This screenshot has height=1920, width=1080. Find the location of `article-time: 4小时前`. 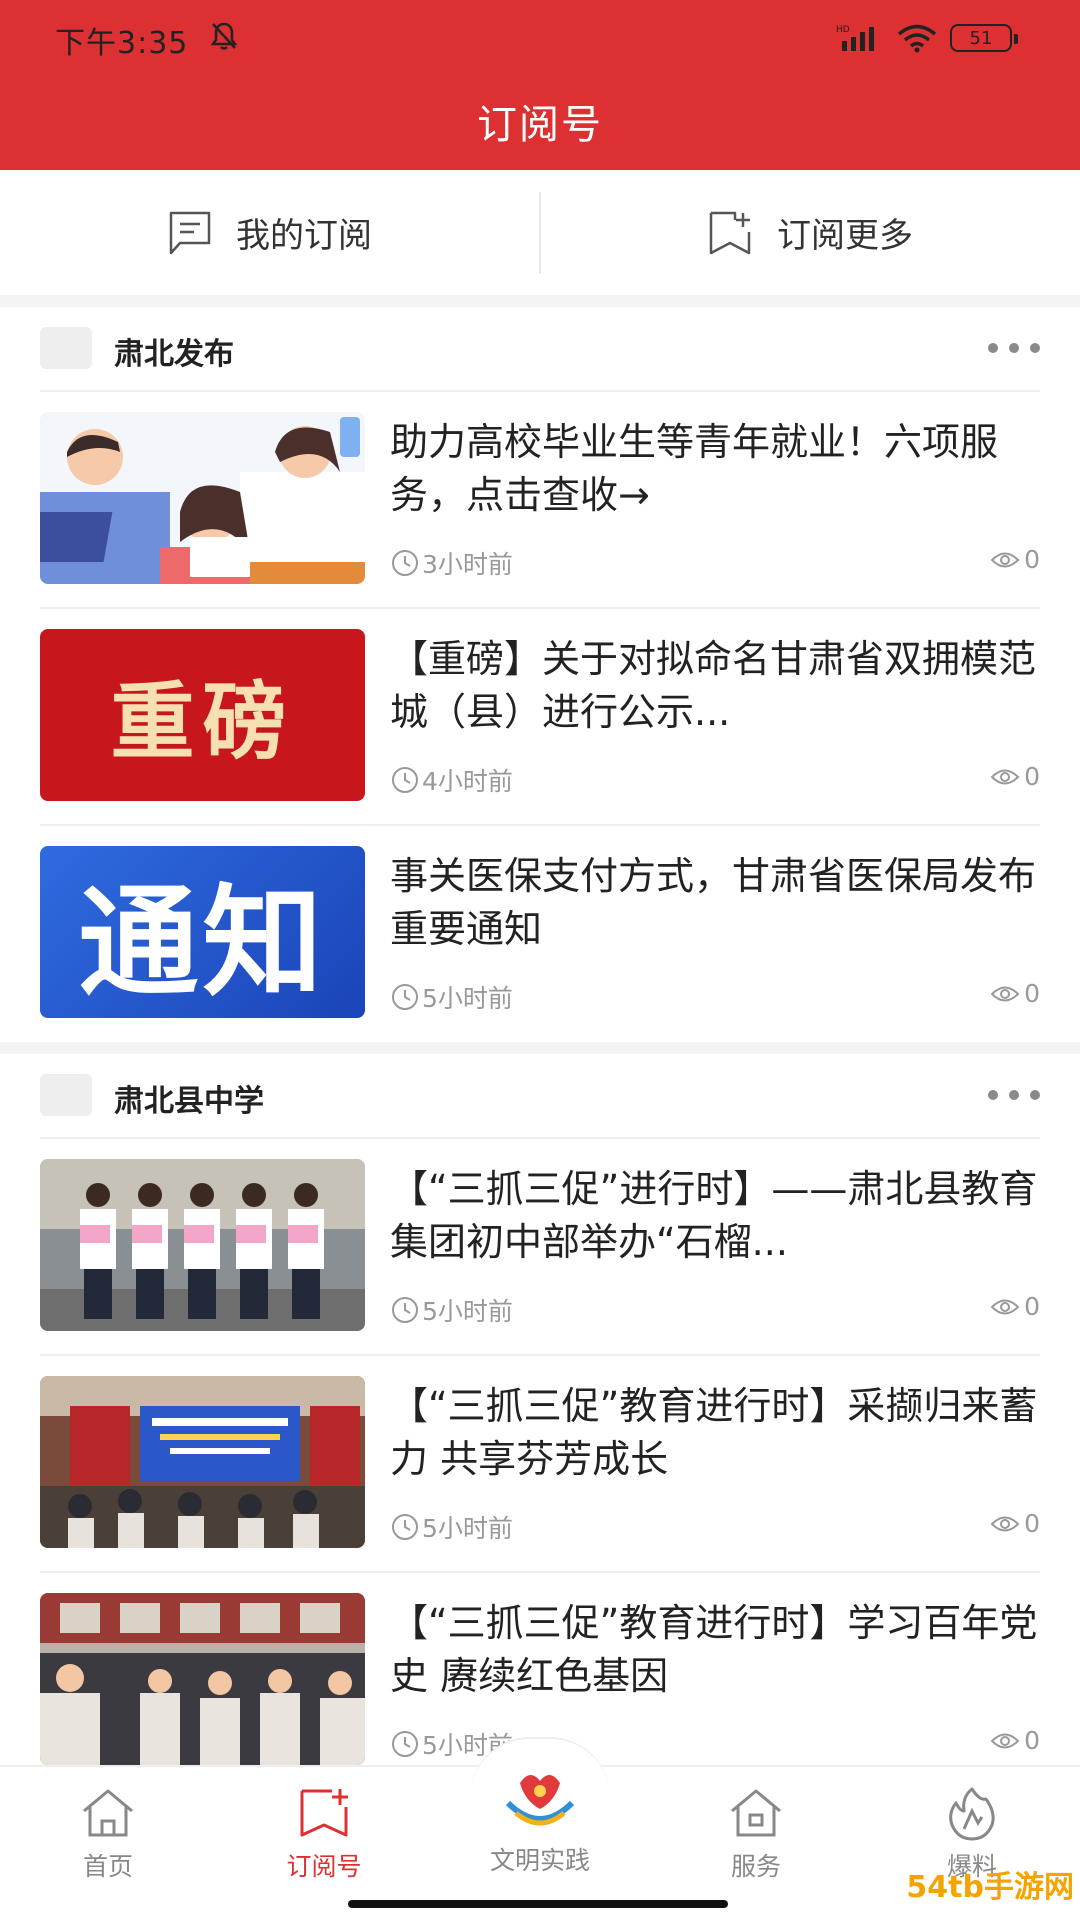

article-time: 4小时前 is located at coordinates (451, 780).